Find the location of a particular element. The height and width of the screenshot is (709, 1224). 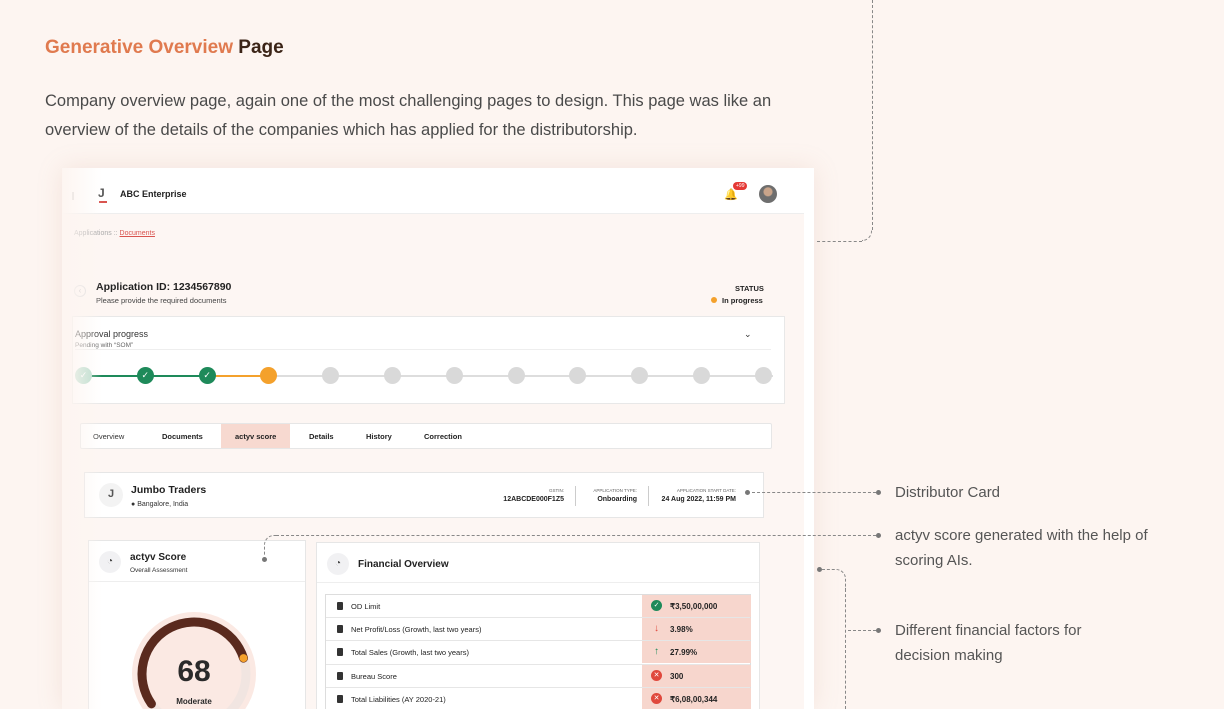

row-value-cell: ↓ 3.98% is located at coordinates (696, 629).